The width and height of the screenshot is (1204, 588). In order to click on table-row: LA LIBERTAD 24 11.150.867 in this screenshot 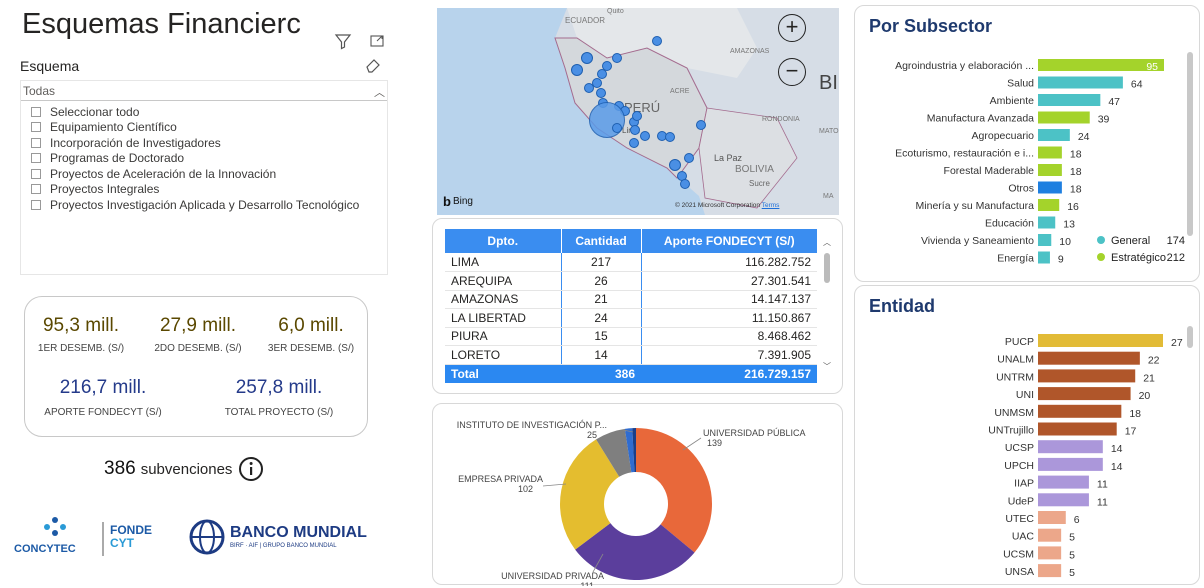, I will do `click(631, 318)`.